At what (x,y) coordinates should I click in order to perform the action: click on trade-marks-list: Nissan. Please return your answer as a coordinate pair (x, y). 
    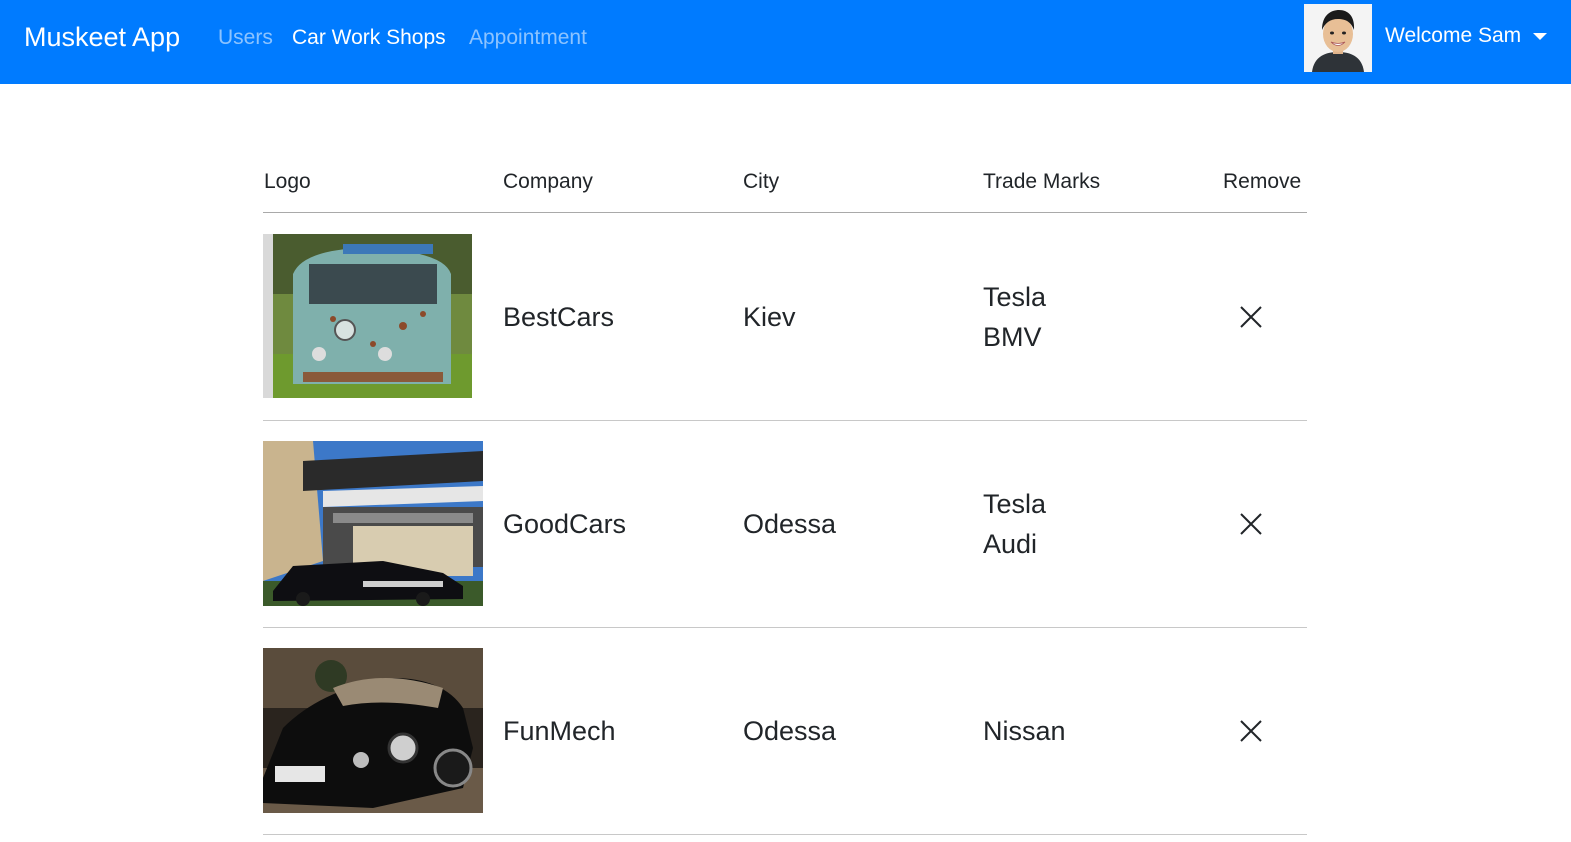
    Looking at the image, I should click on (1024, 731).